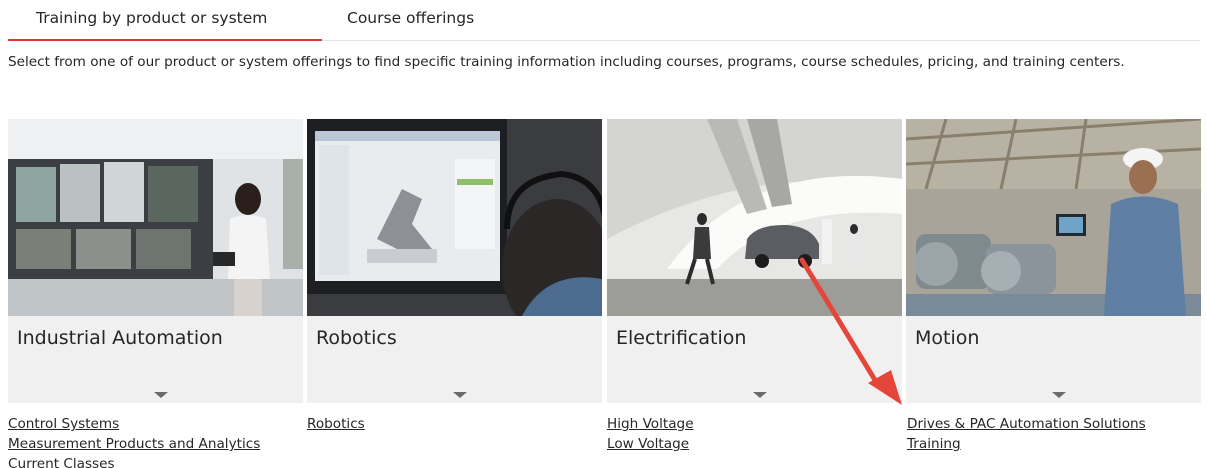  Describe the element at coordinates (410, 18) in the screenshot. I see `tab-course-offerings: Course offerings` at that location.